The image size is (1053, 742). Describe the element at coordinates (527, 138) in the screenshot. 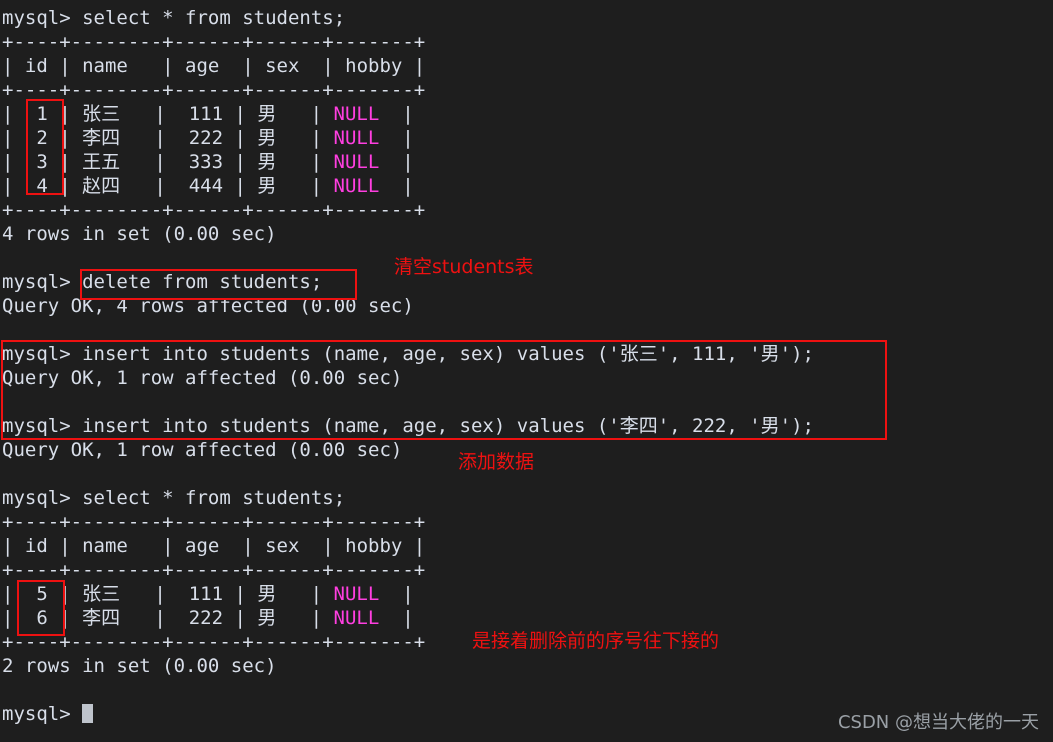

I see `table-row: | 2 | 李四 | 222 | 男 | NULL |` at that location.